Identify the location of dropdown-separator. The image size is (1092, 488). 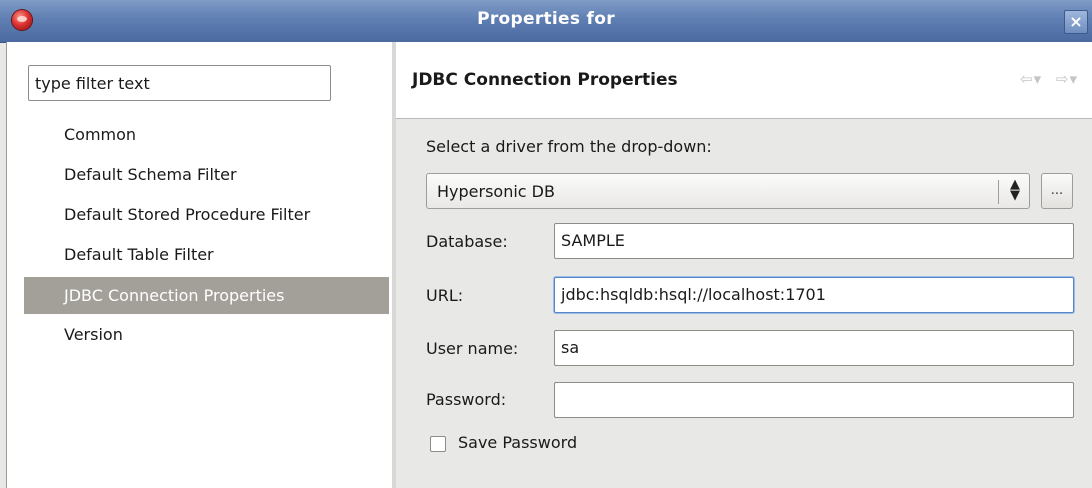
(998, 192).